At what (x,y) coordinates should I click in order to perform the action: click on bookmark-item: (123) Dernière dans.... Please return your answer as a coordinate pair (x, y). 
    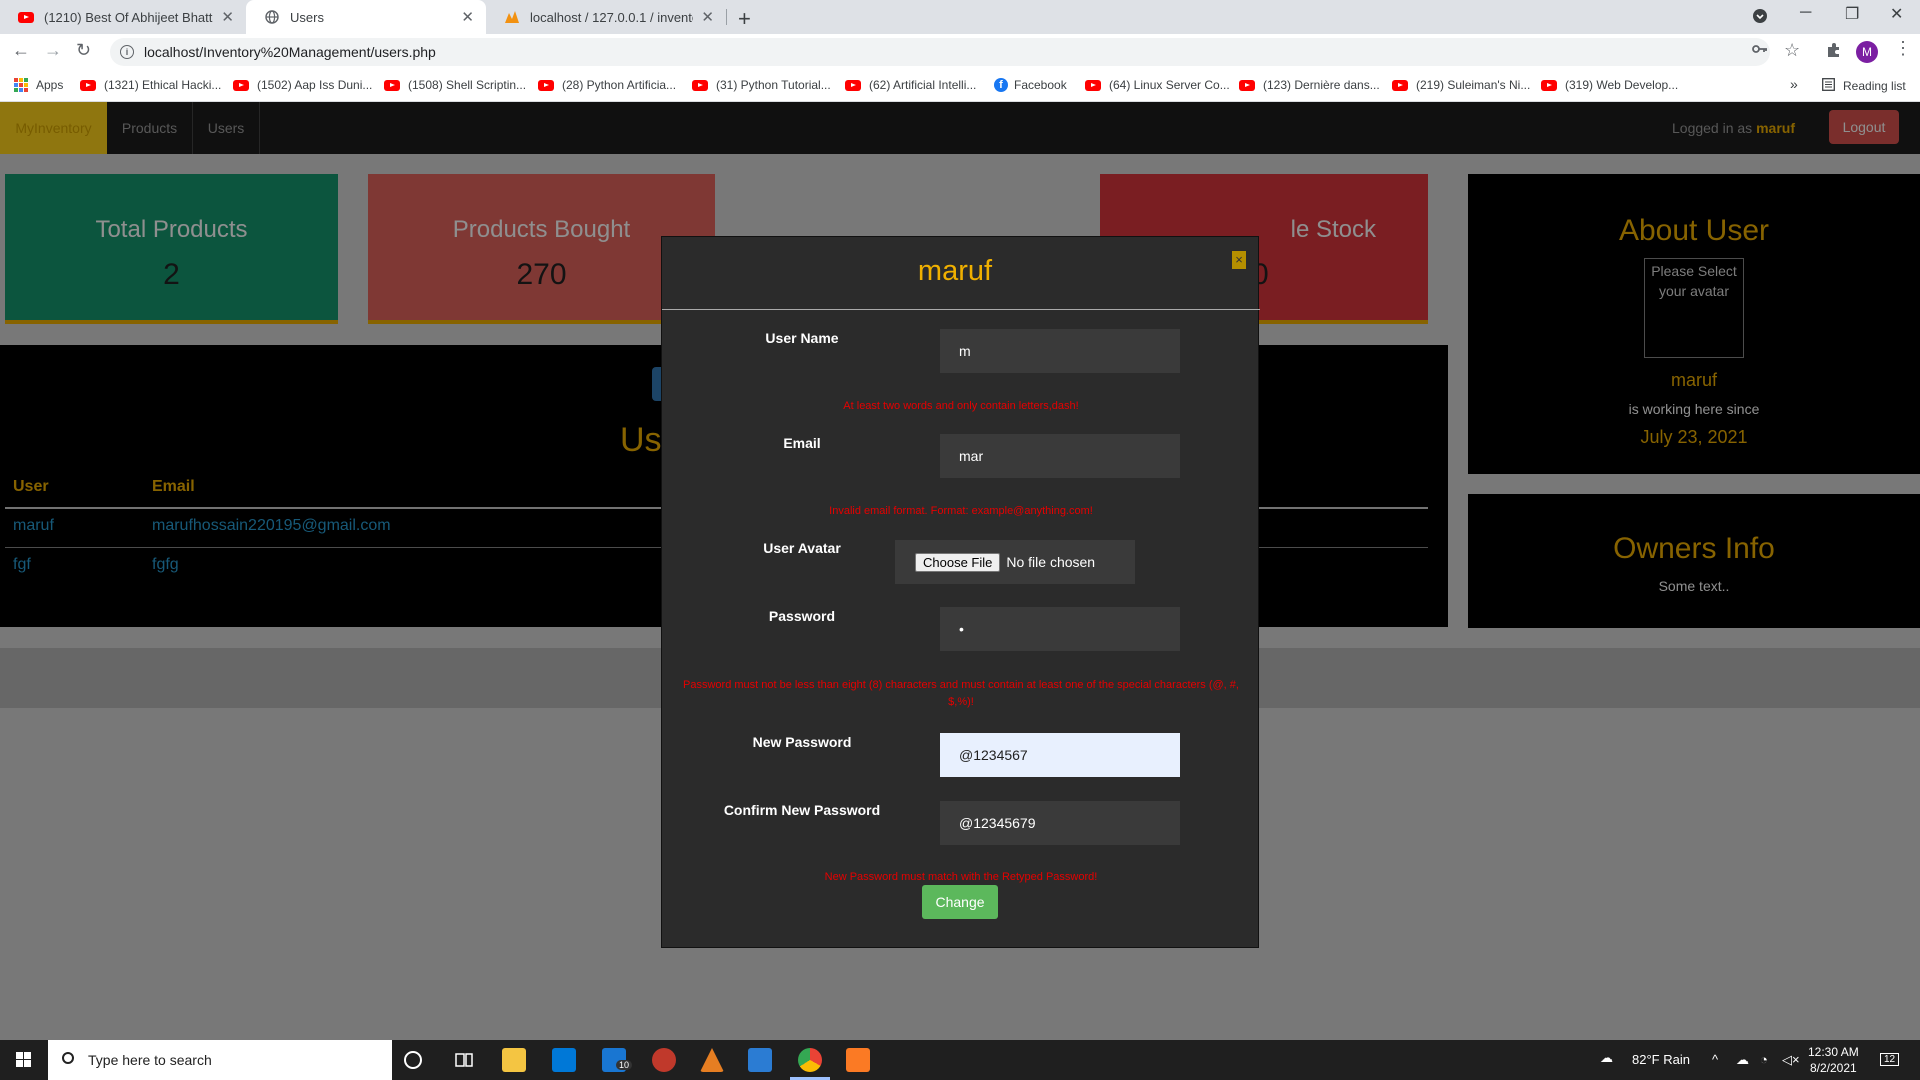
    Looking at the image, I should click on (1309, 85).